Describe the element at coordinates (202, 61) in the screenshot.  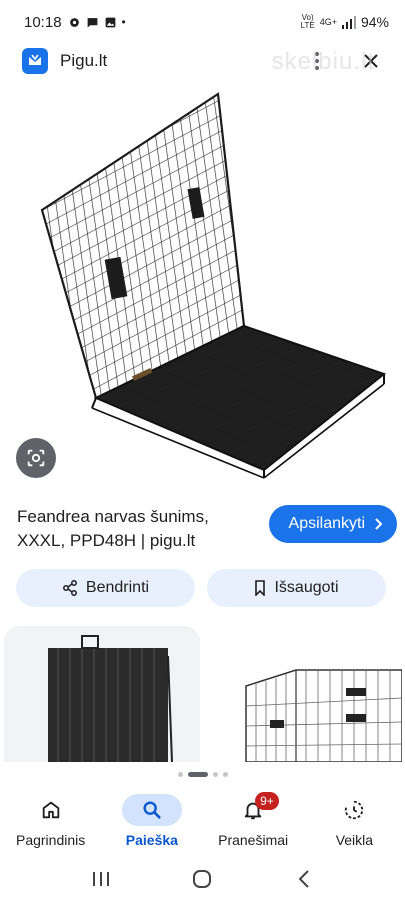
I see `result-header: Pigu.lt skelbiu.lt` at that location.